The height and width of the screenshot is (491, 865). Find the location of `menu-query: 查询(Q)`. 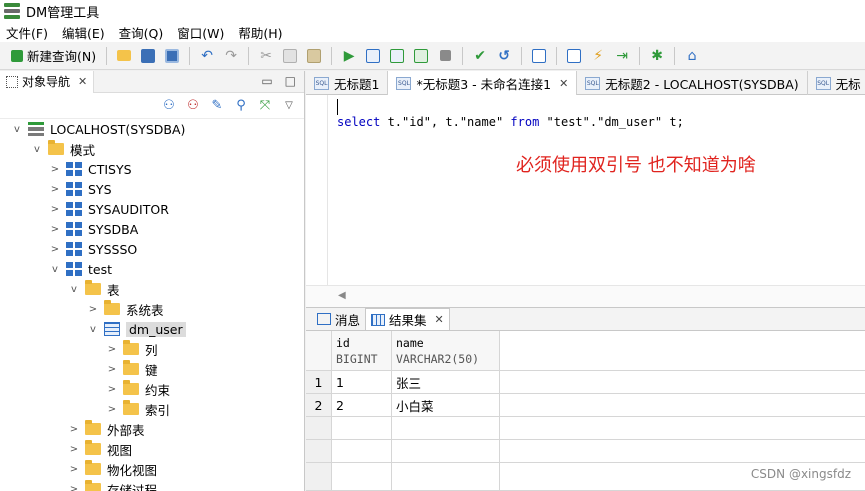

menu-query: 查询(Q) is located at coordinates (141, 32).